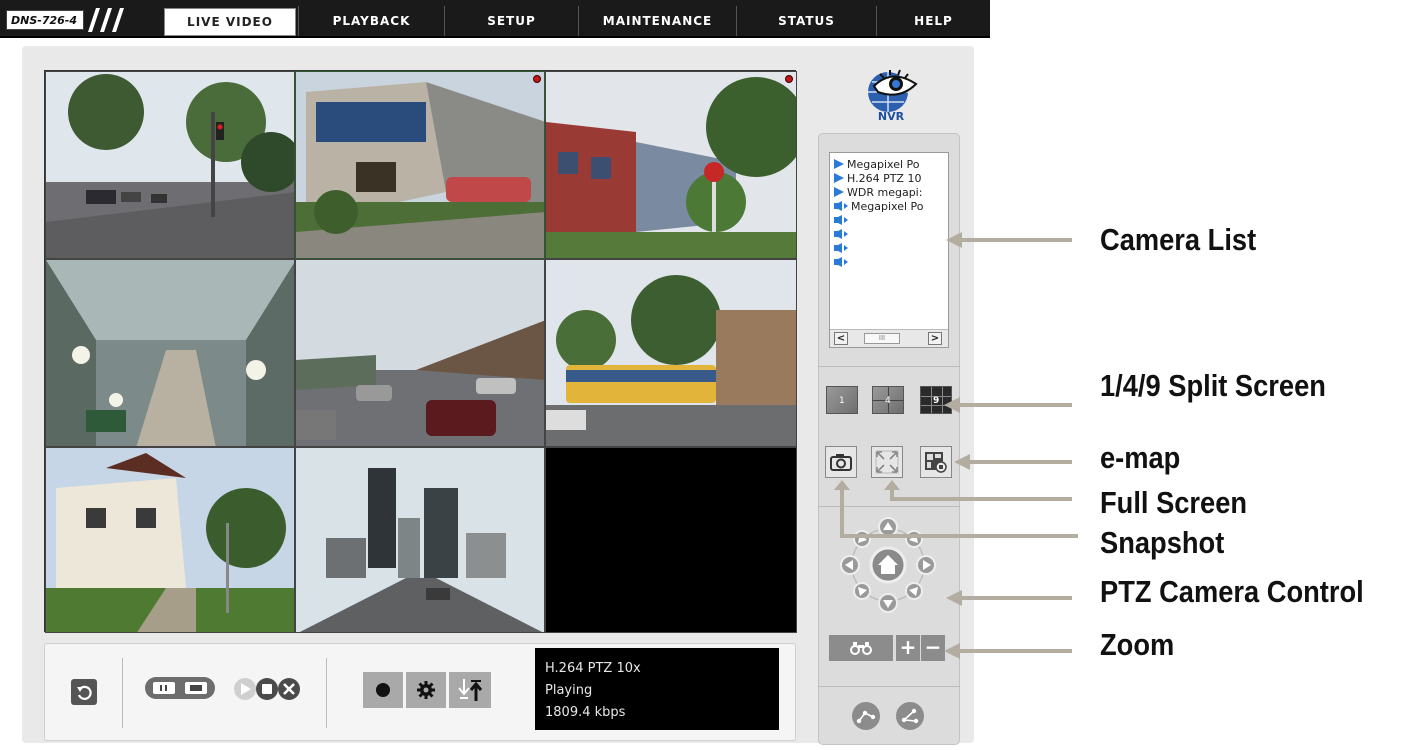 This screenshot has height=750, width=1422. What do you see at coordinates (841, 338) in the screenshot?
I see `scroll-left-button: <` at bounding box center [841, 338].